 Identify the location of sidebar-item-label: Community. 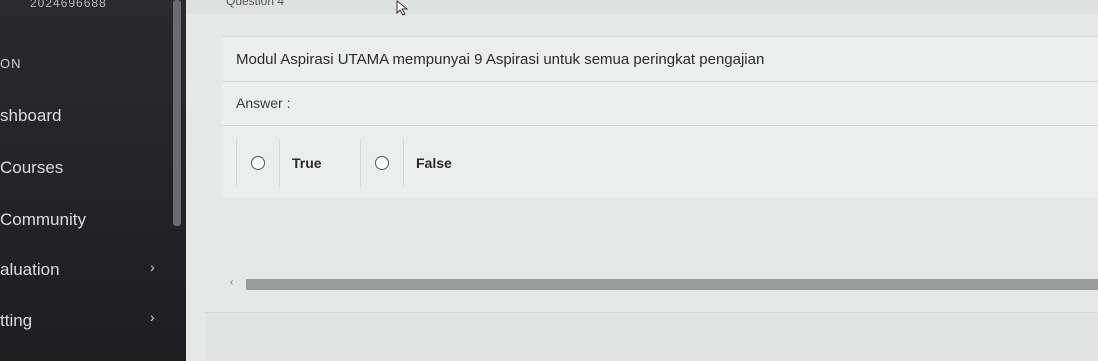
(43, 219).